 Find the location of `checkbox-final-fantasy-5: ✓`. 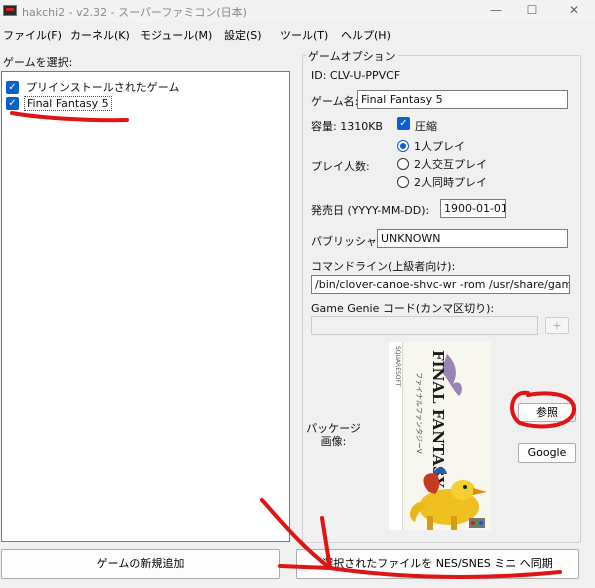

checkbox-final-fantasy-5: ✓ is located at coordinates (12, 103).